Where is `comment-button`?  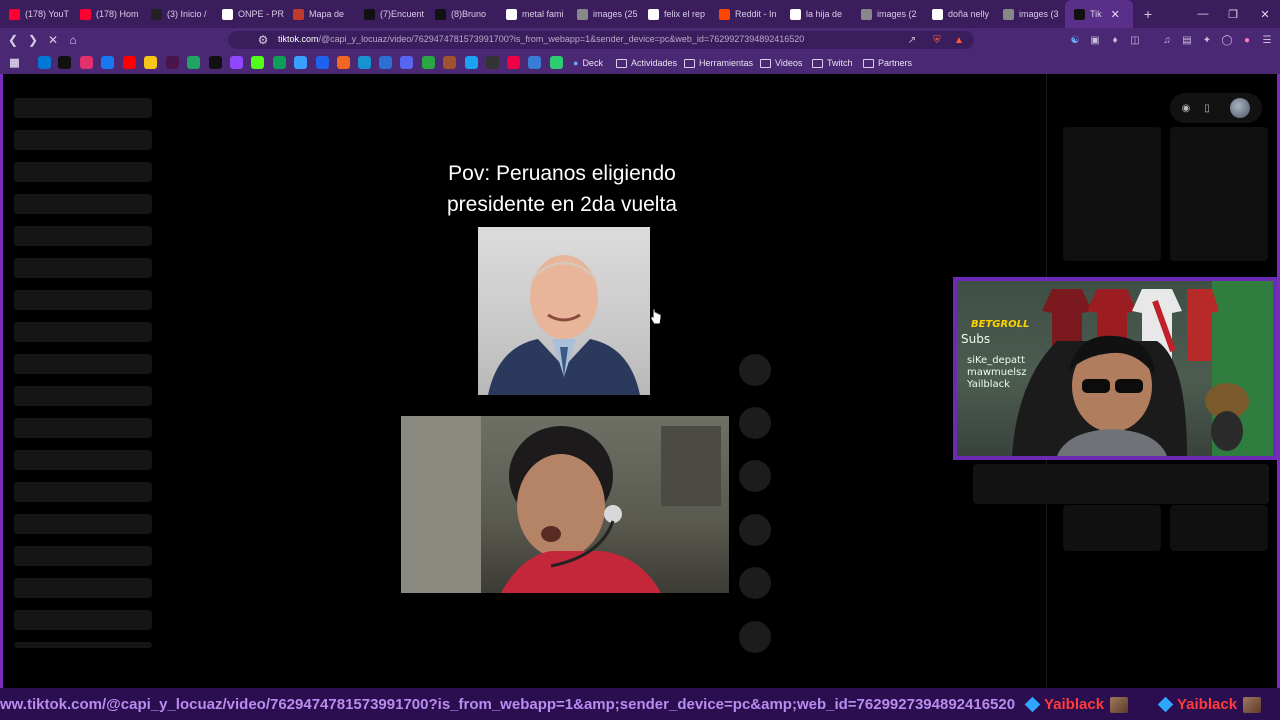 comment-button is located at coordinates (755, 423).